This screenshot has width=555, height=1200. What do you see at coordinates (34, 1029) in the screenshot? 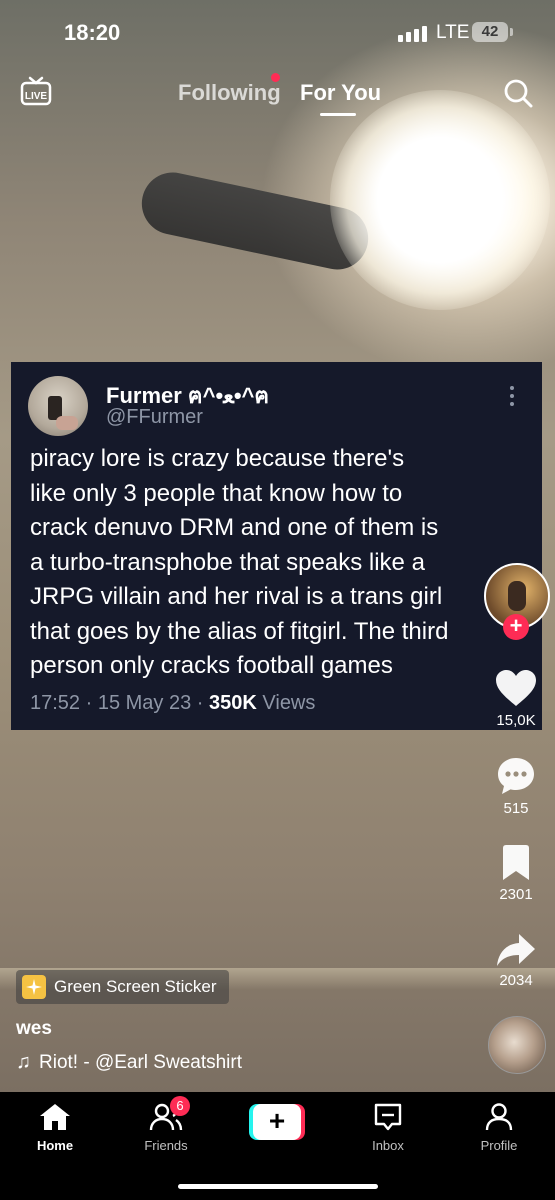
I see `video-username: wes` at bounding box center [34, 1029].